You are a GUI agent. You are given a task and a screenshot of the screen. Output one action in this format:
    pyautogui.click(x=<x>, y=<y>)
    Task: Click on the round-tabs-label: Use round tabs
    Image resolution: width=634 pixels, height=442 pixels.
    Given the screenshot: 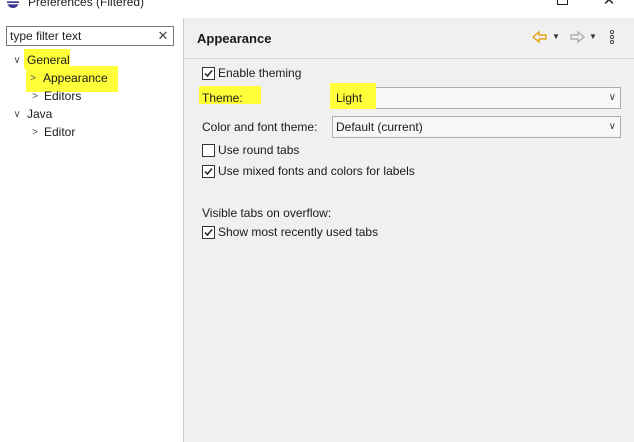 What is the action you would take?
    pyautogui.click(x=259, y=150)
    